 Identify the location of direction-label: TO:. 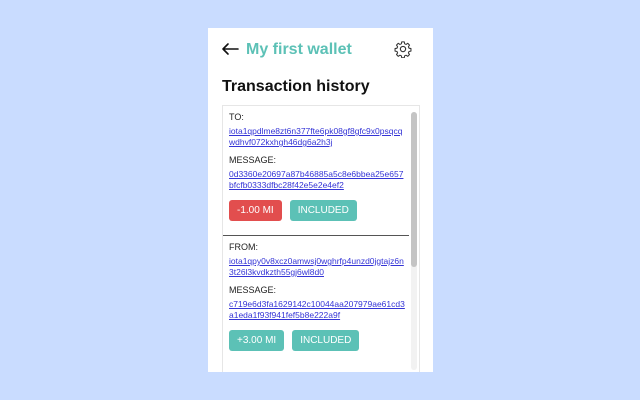
(236, 117).